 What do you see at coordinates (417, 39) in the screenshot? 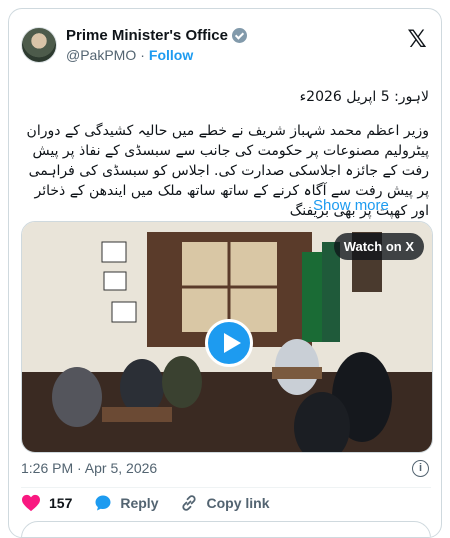
I see `x-logo-icon: 𝕏` at bounding box center [417, 39].